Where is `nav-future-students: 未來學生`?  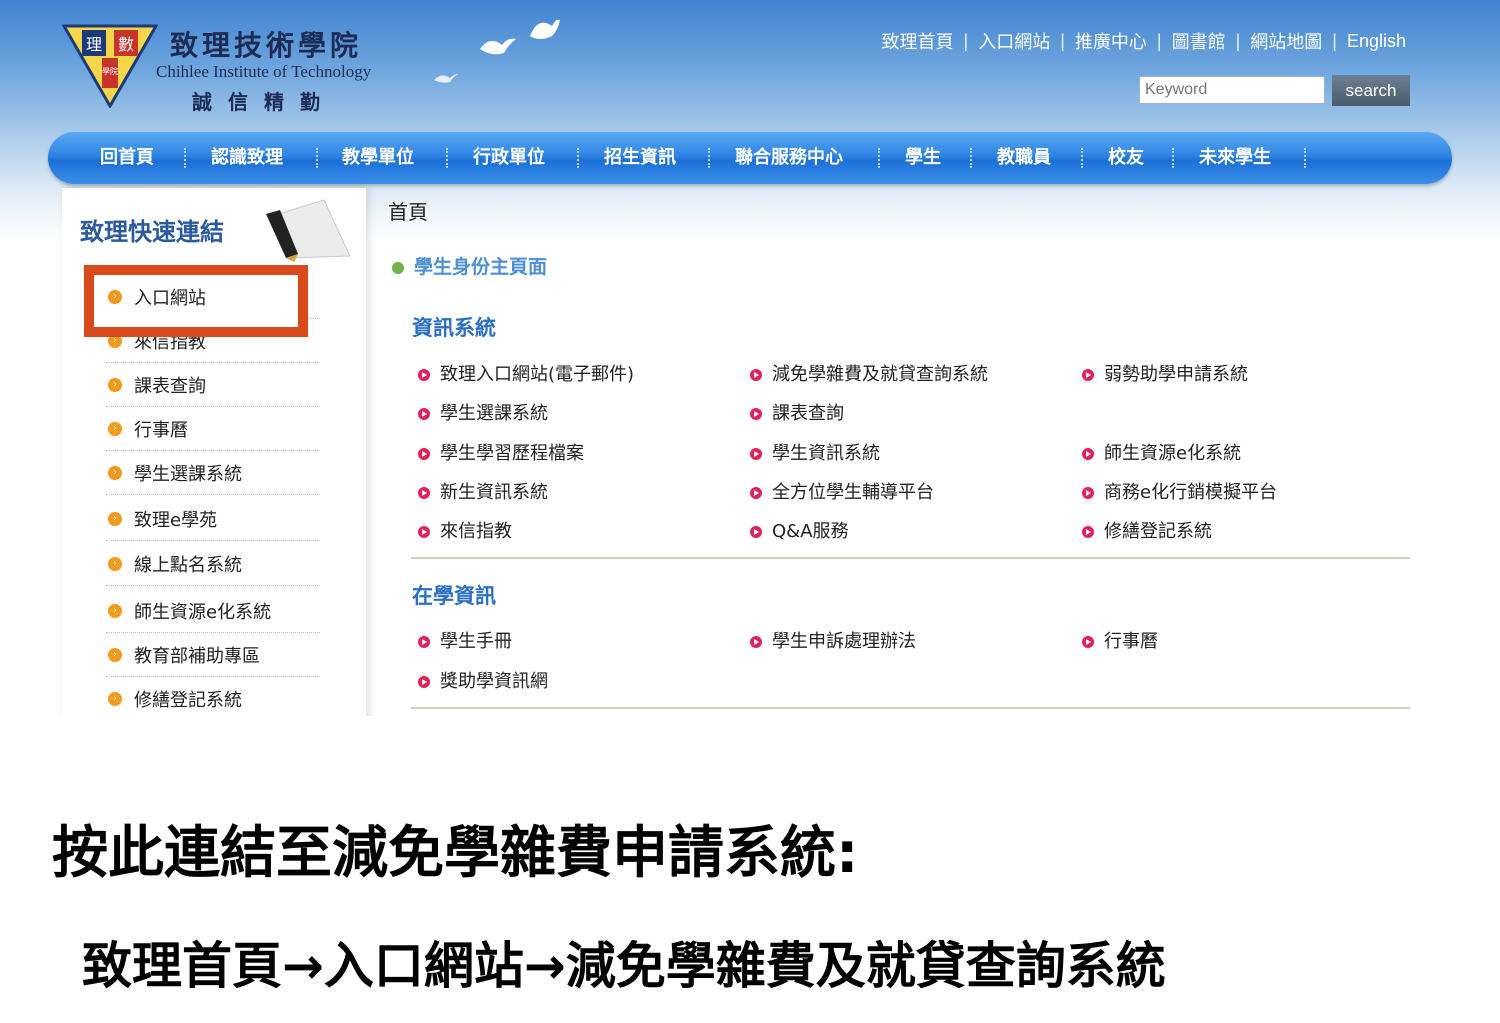
nav-future-students: 未來學生 is located at coordinates (1235, 158).